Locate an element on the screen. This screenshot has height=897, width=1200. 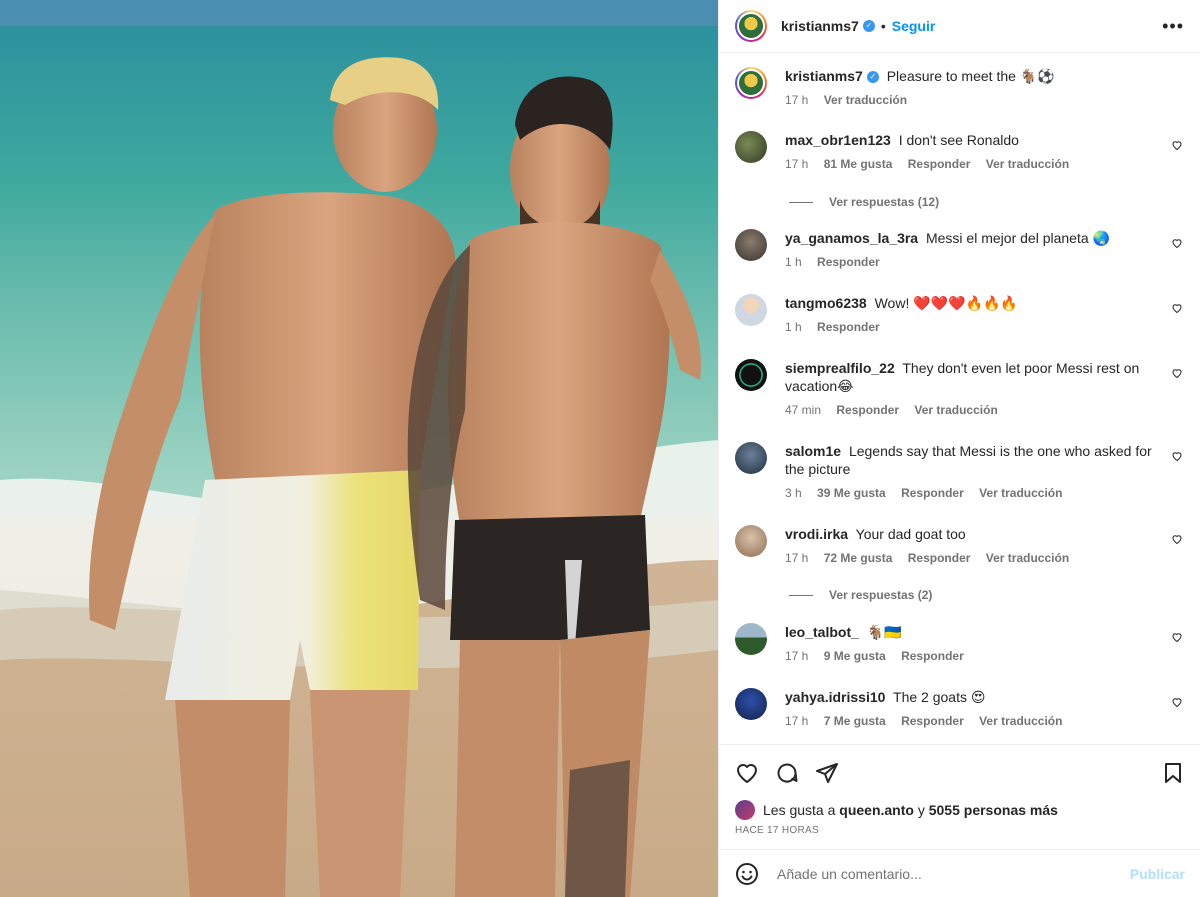
author-username: kristianms7 is located at coordinates (820, 26).